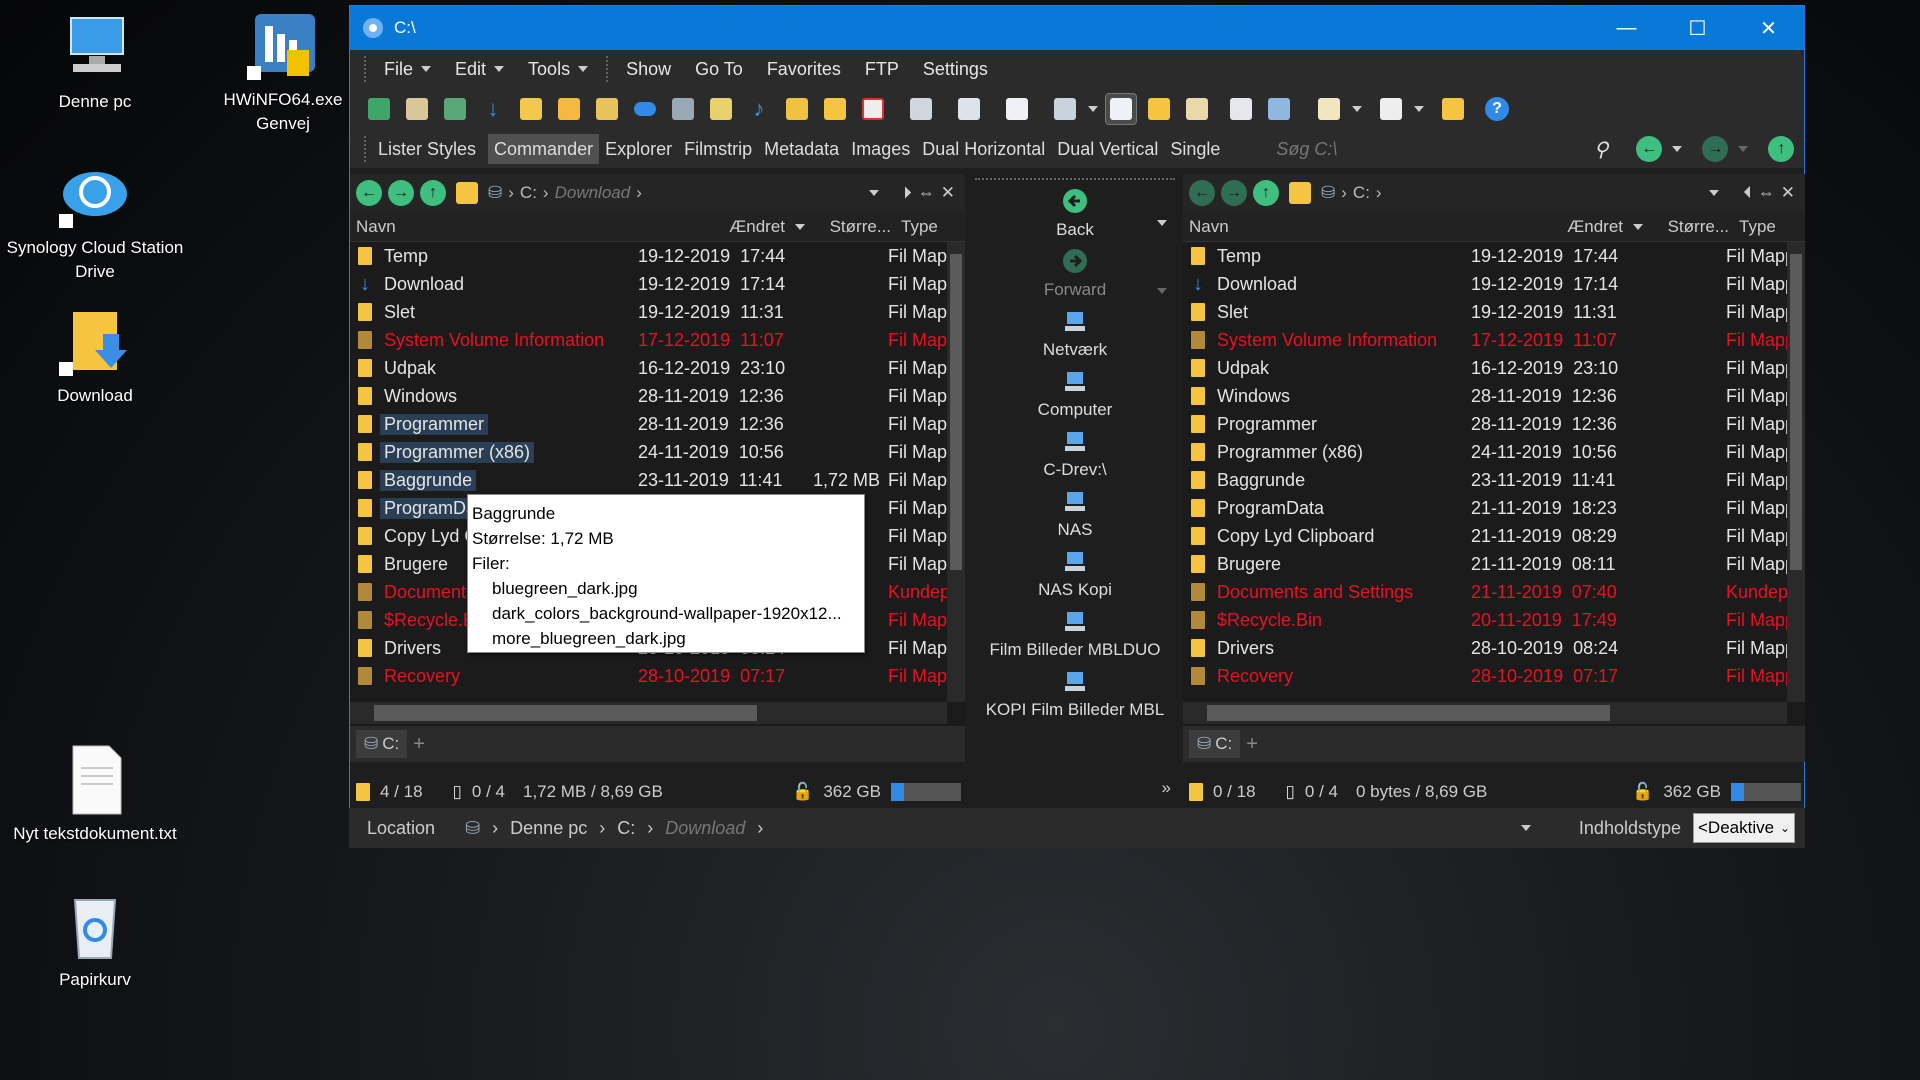  Describe the element at coordinates (1441, 149) in the screenshot. I see `search-input: Søg C:\ ⚲` at that location.